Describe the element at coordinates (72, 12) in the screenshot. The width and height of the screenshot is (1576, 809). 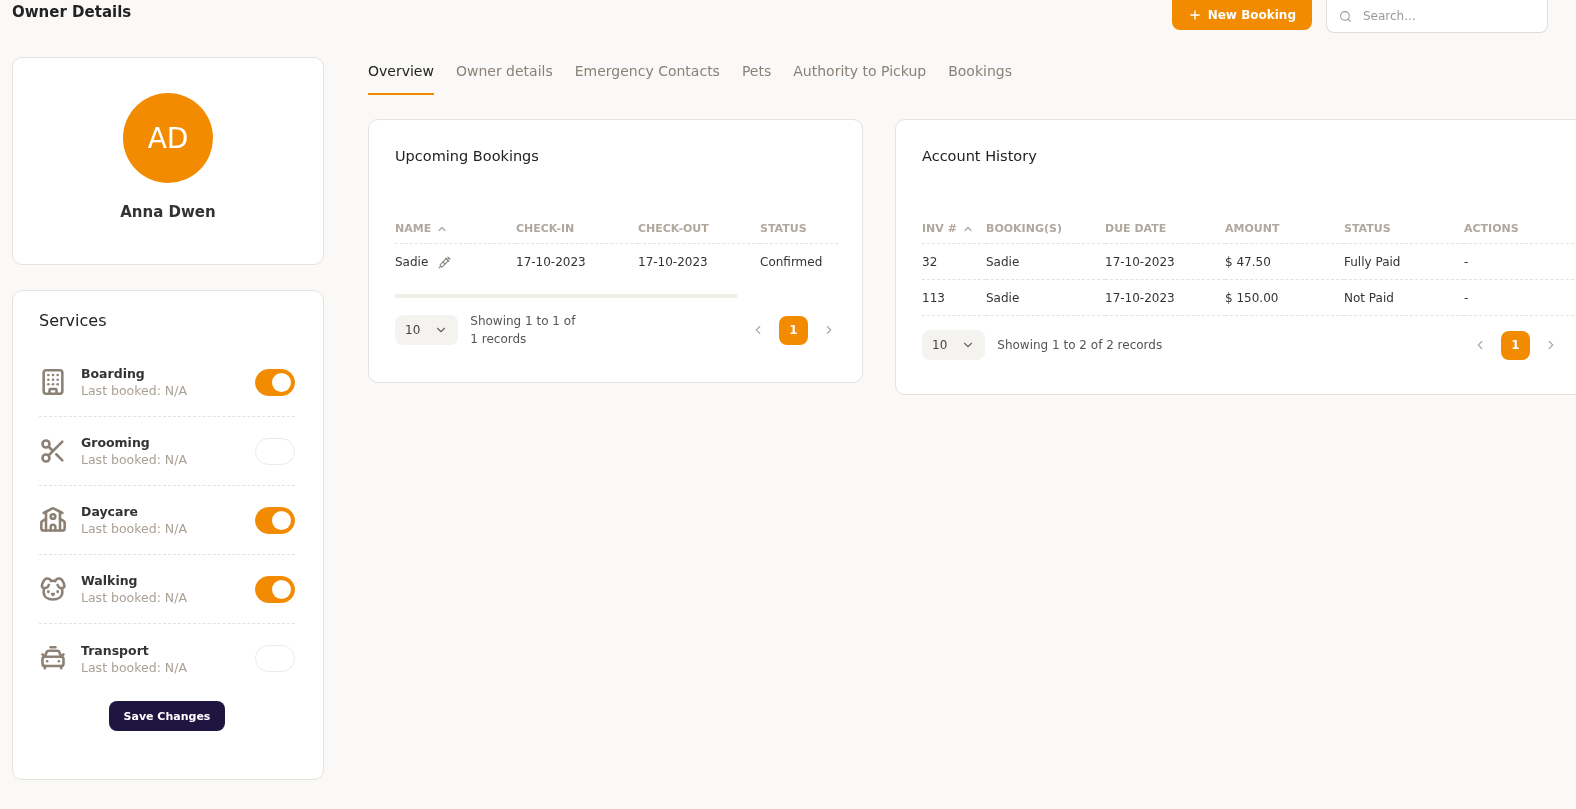
I see `page-title: Owner Details` at that location.